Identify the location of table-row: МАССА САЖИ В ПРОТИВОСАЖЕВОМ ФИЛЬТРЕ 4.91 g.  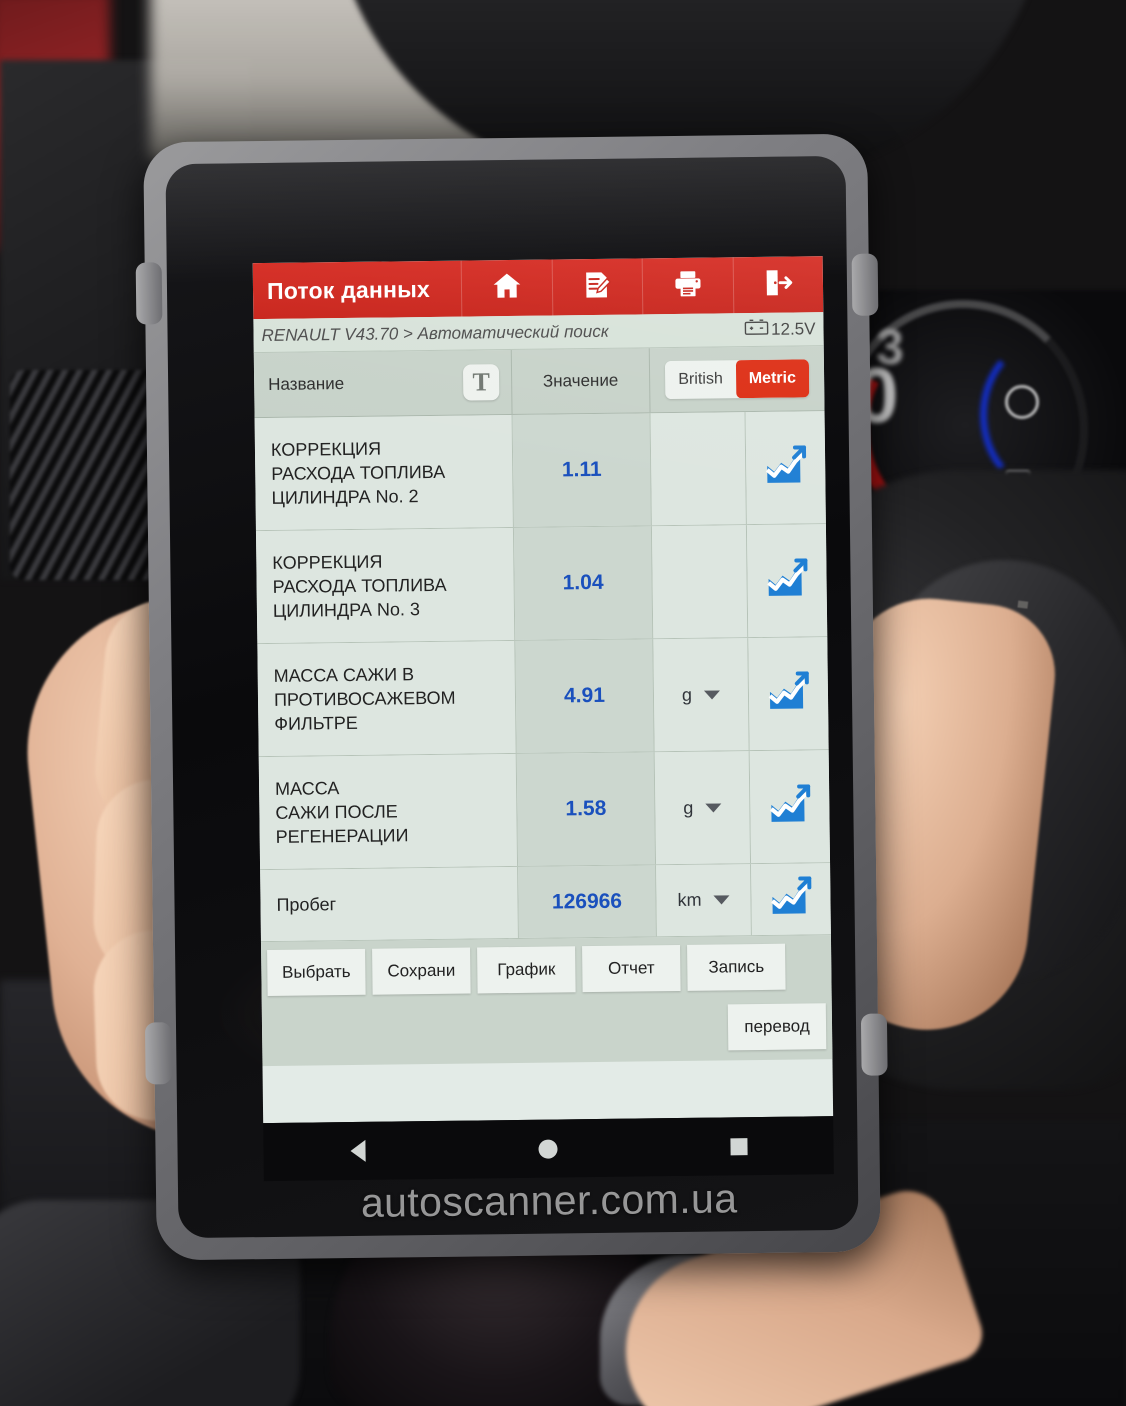
(543, 697).